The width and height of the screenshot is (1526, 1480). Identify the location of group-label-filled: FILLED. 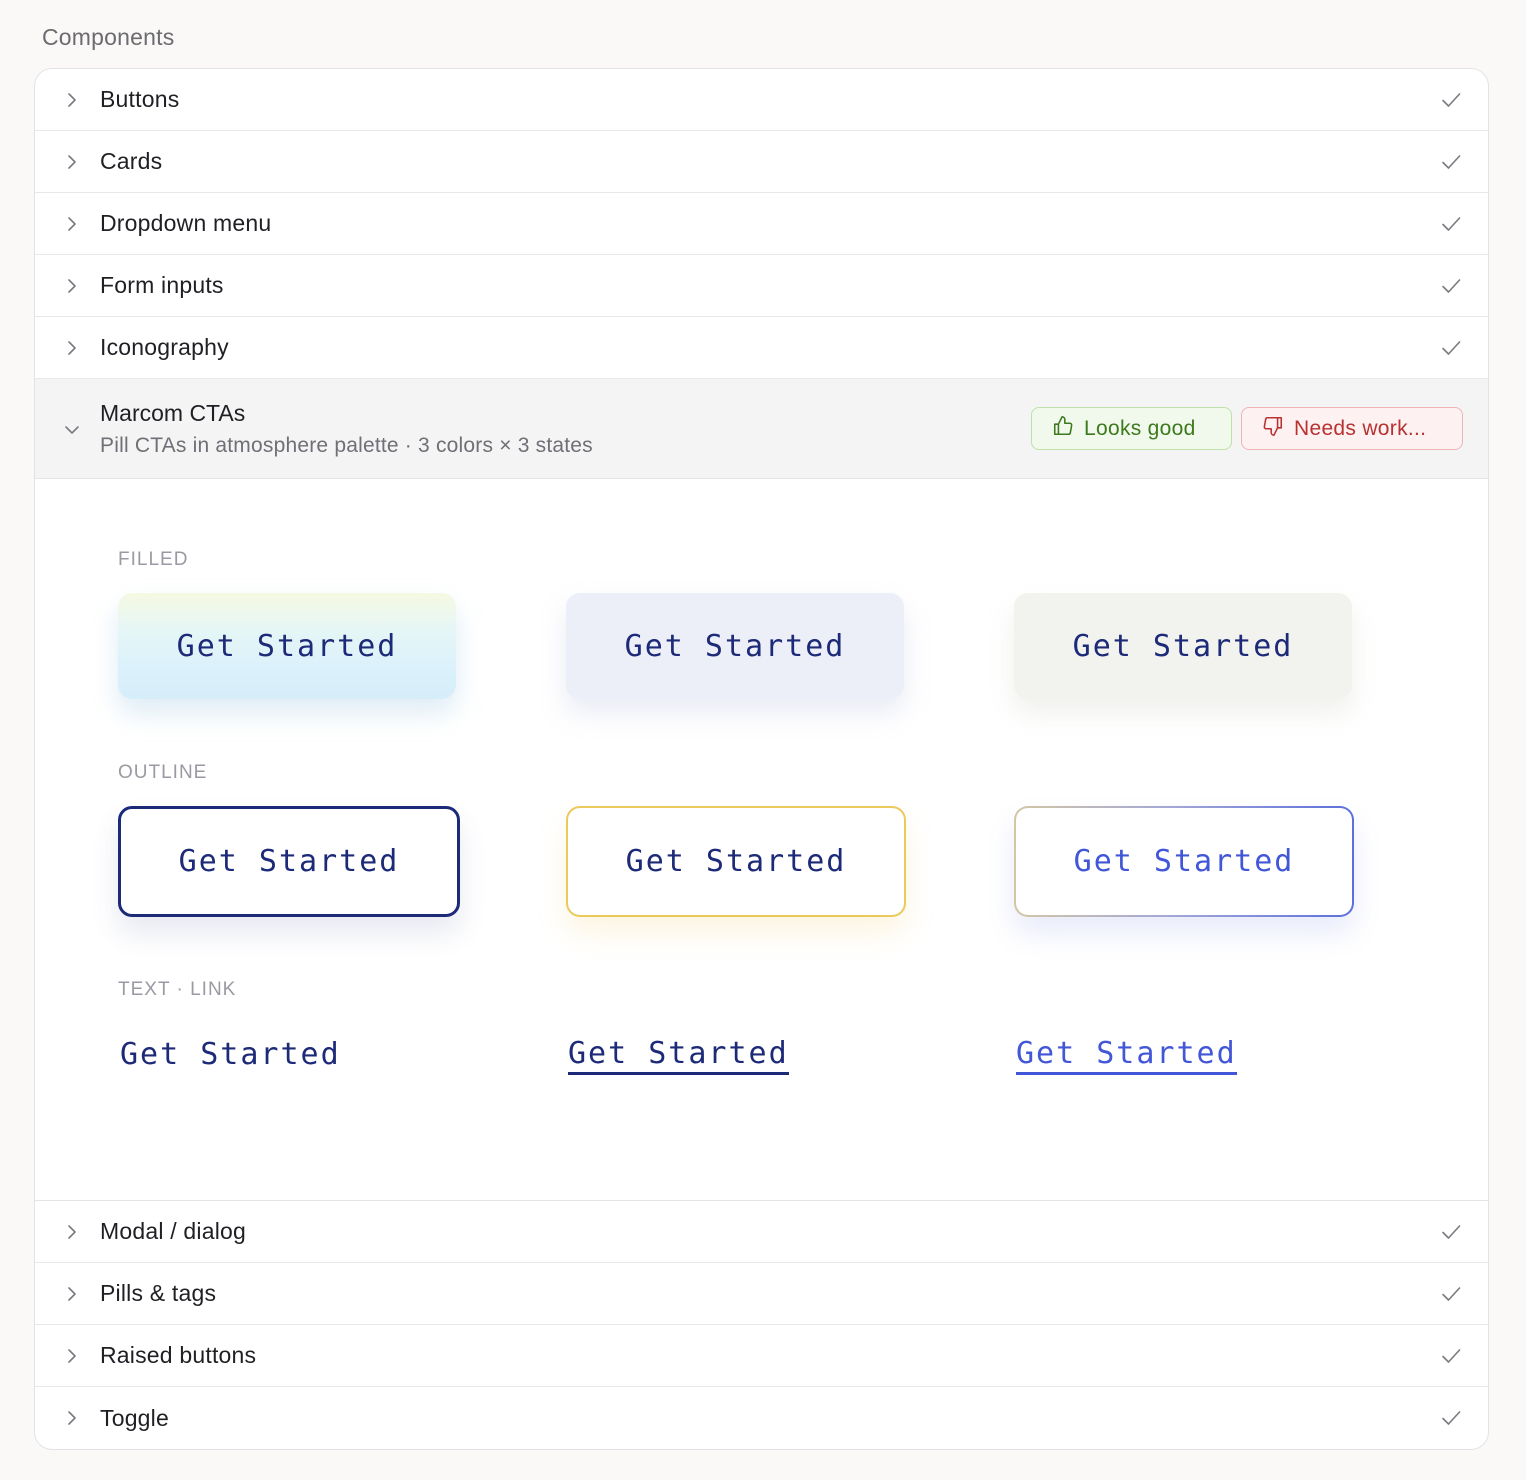
(153, 559).